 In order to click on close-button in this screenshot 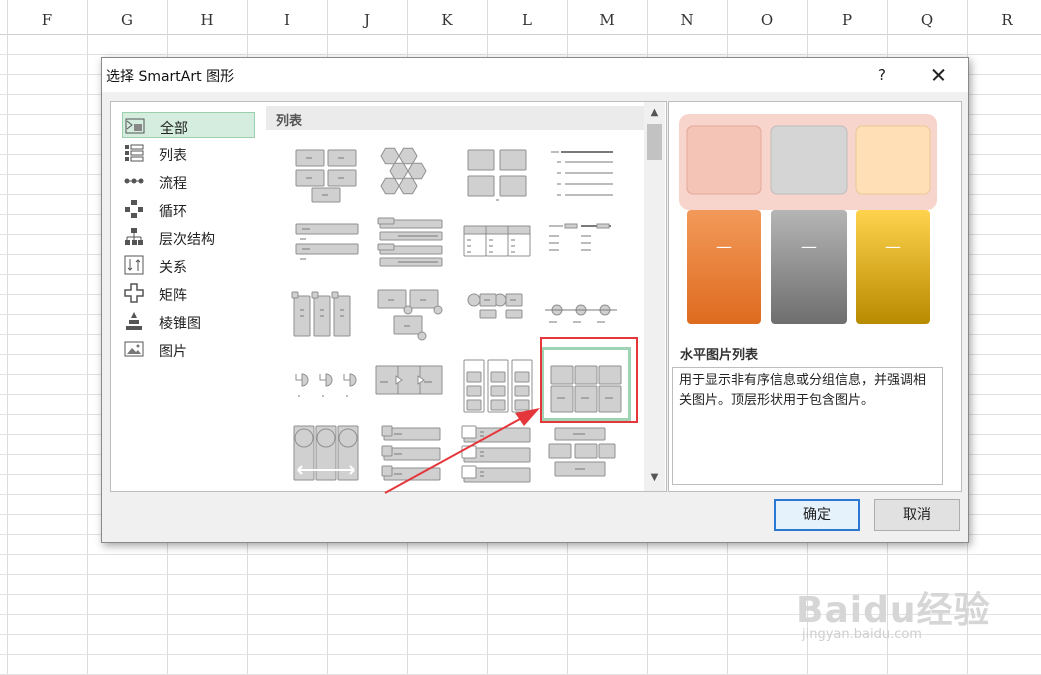, I will do `click(938, 75)`.